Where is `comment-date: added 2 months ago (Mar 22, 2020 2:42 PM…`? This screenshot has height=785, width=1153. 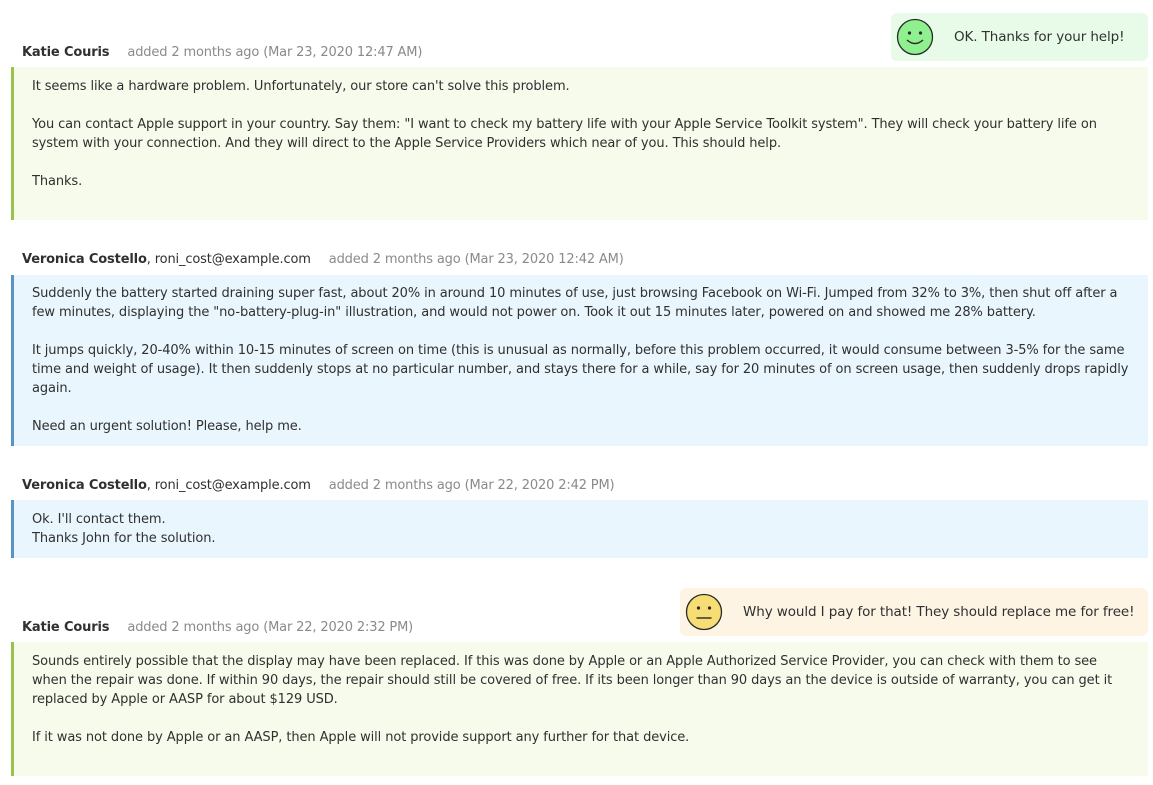
comment-date: added 2 months ago (Mar 22, 2020 2:42 PM… is located at coordinates (471, 485).